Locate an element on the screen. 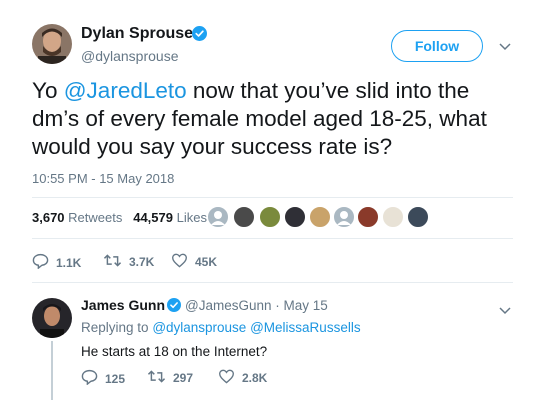  like-button: 45K is located at coordinates (194, 262).